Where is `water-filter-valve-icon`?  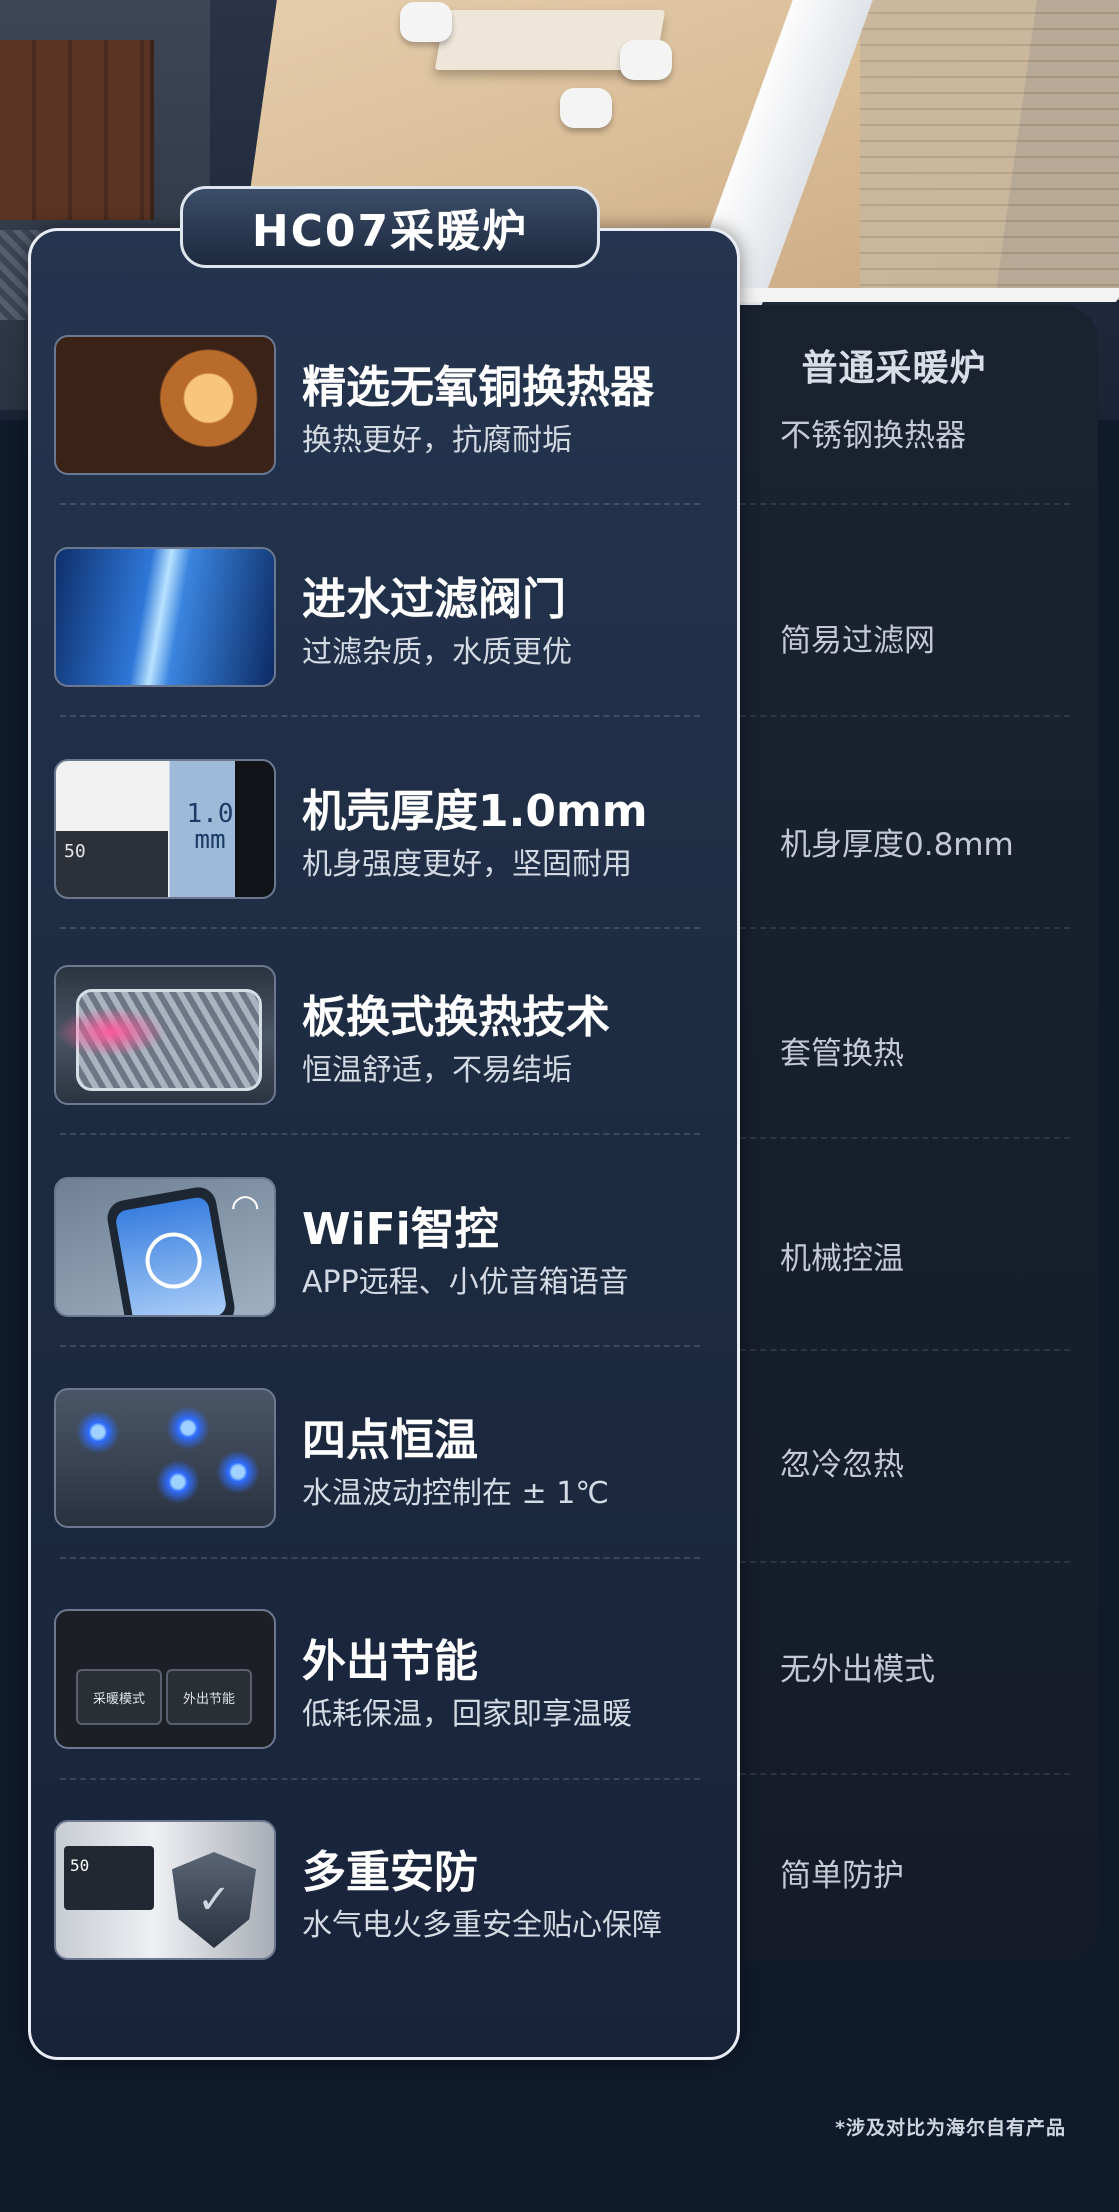 water-filter-valve-icon is located at coordinates (165, 617).